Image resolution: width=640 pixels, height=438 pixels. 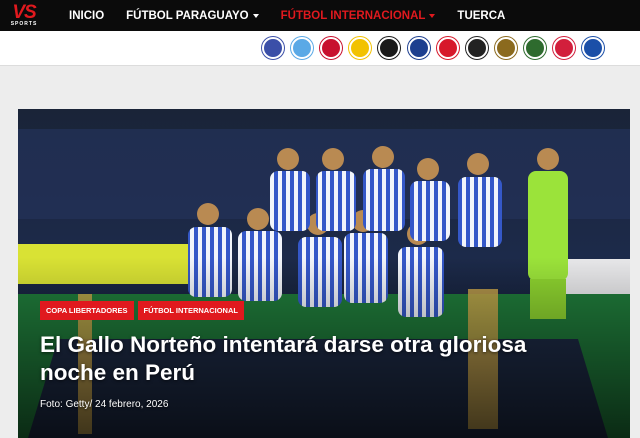 What do you see at coordinates (505, 48) in the screenshot?
I see `club-crest-9-icon` at bounding box center [505, 48].